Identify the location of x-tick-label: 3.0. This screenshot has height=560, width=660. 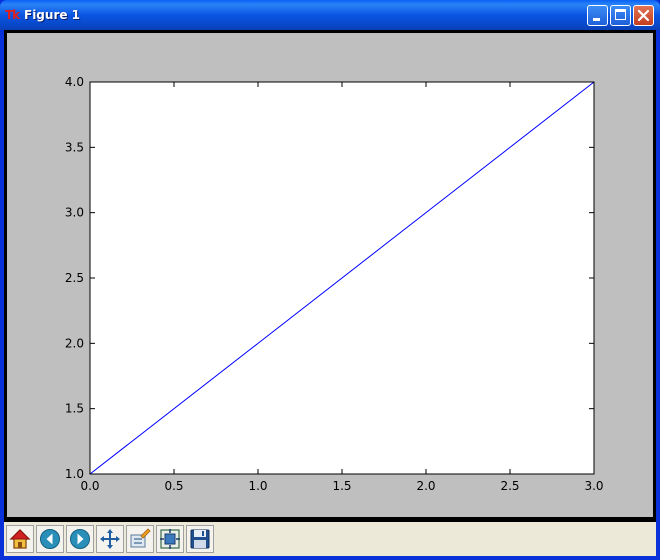
(593, 486).